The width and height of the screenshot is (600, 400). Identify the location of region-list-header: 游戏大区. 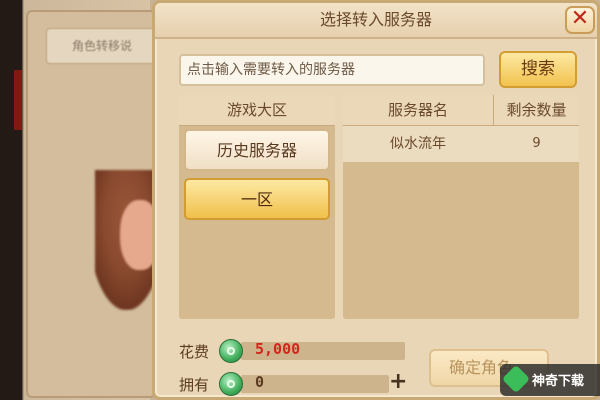
(257, 110).